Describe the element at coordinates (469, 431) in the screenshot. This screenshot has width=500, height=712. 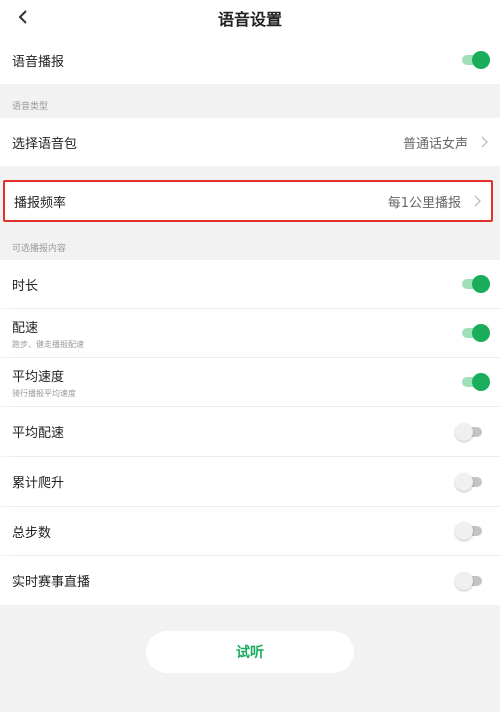
I see `avg-pace-toggle` at that location.